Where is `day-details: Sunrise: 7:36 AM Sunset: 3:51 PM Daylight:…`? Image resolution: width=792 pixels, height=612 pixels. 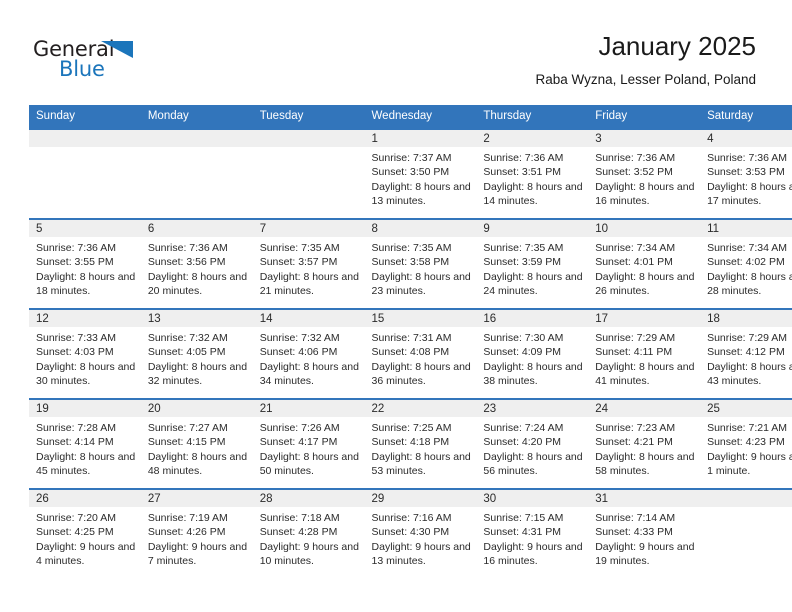
day-details: Sunrise: 7:36 AM Sunset: 3:51 PM Daylight:… is located at coordinates (532, 178).